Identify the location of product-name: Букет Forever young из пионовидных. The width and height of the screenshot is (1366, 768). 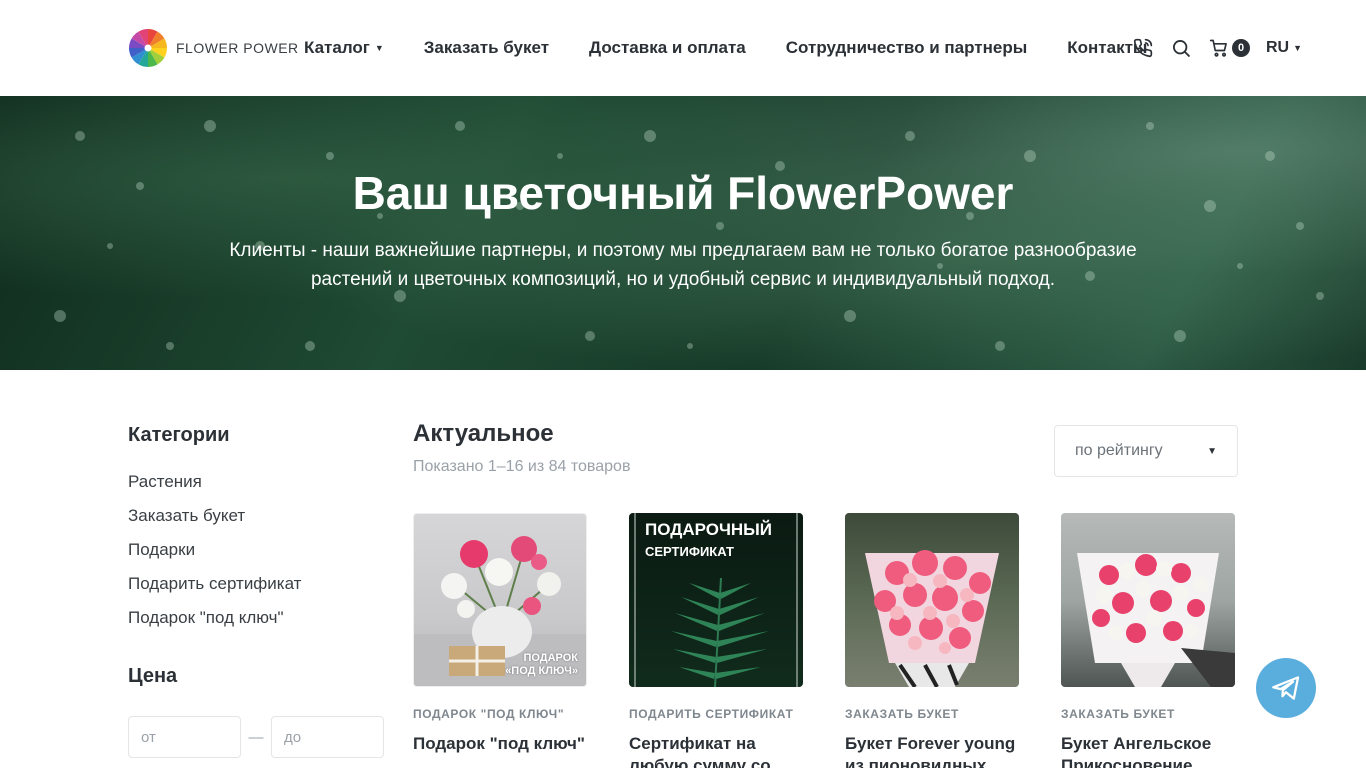
(932, 750).